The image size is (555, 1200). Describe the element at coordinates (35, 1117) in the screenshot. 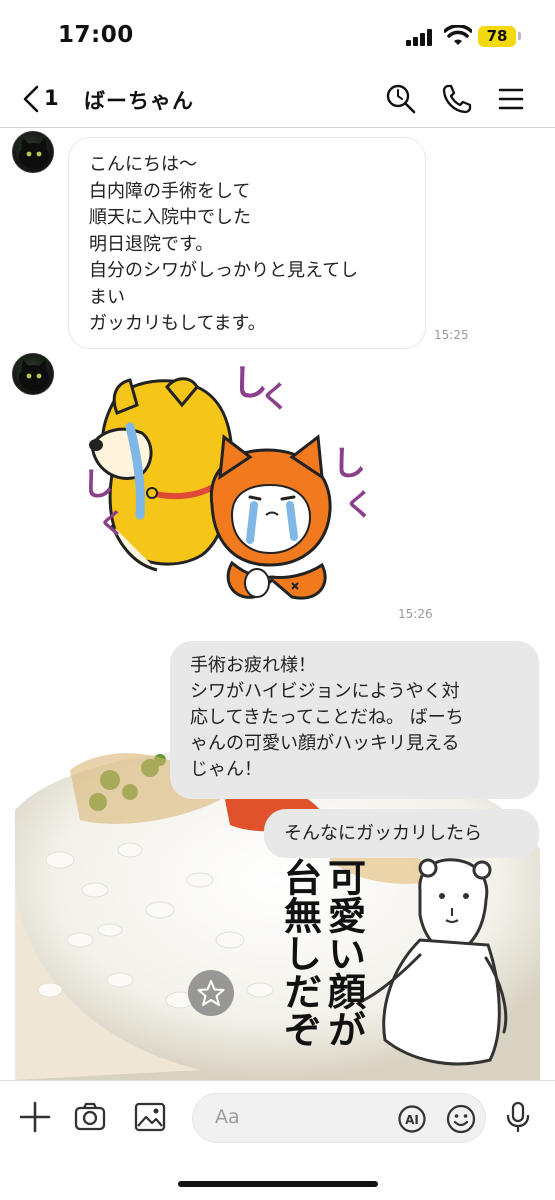

I see `plus-icon` at that location.